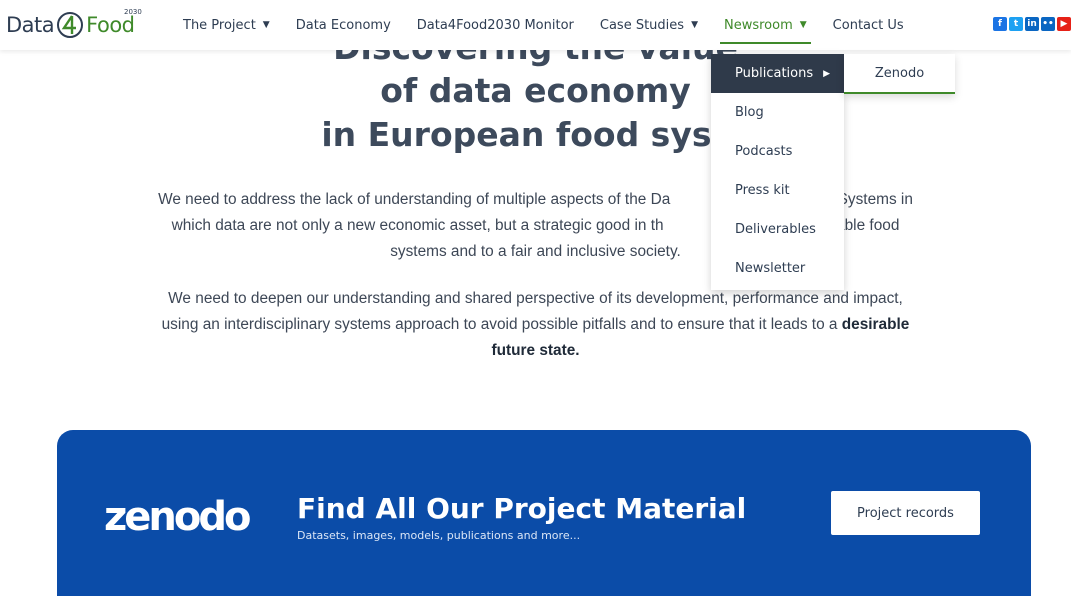 This screenshot has height=596, width=1071. Describe the element at coordinates (177, 517) in the screenshot. I see `zenodo-logo: zenodo` at that location.